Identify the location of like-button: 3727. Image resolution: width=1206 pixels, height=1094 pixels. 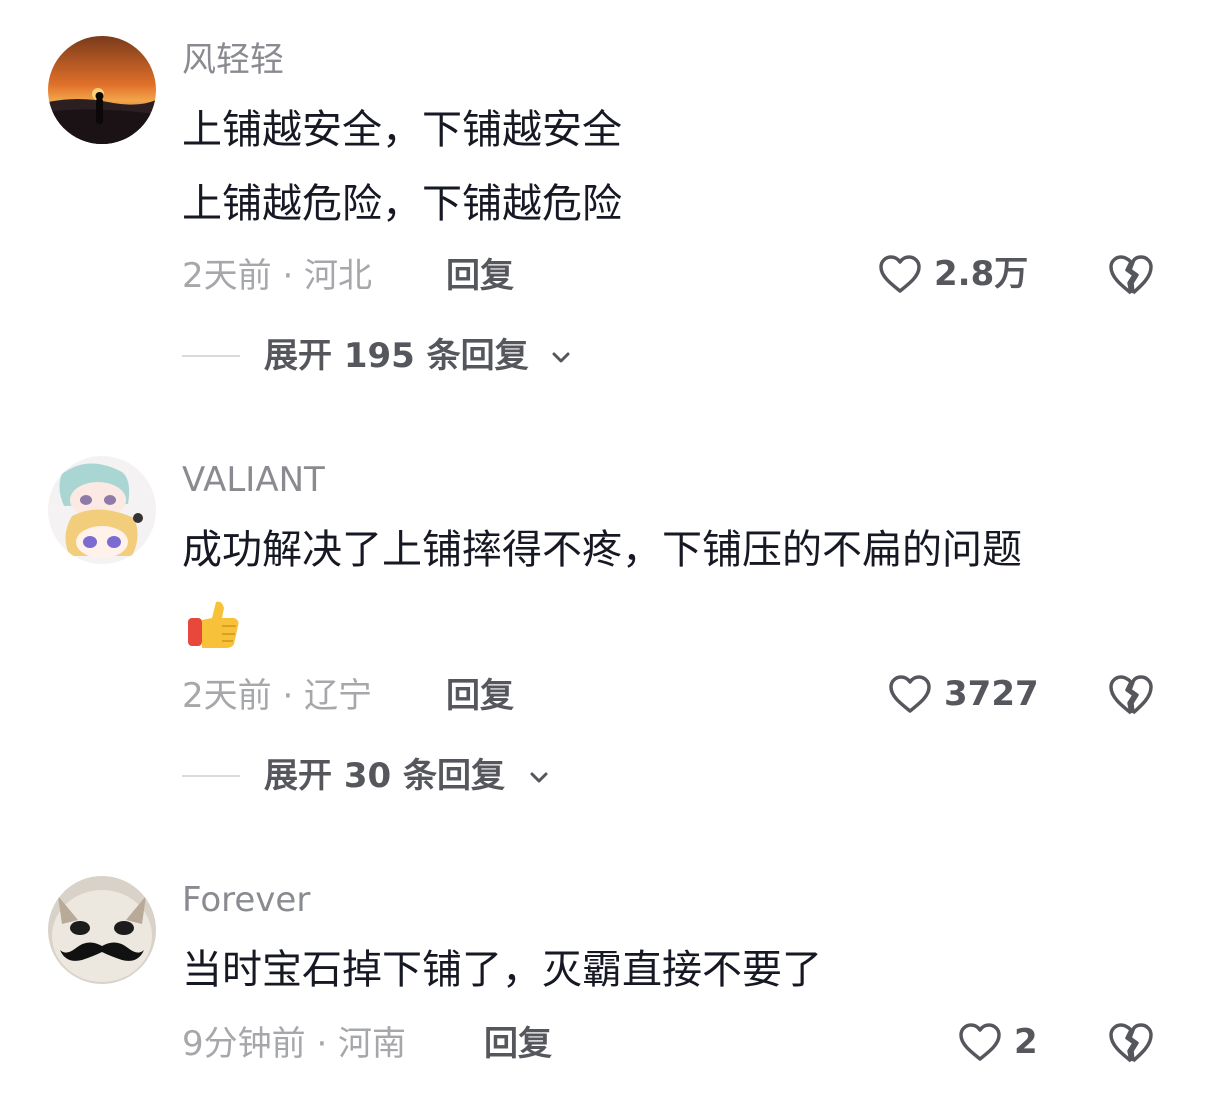
(966, 694).